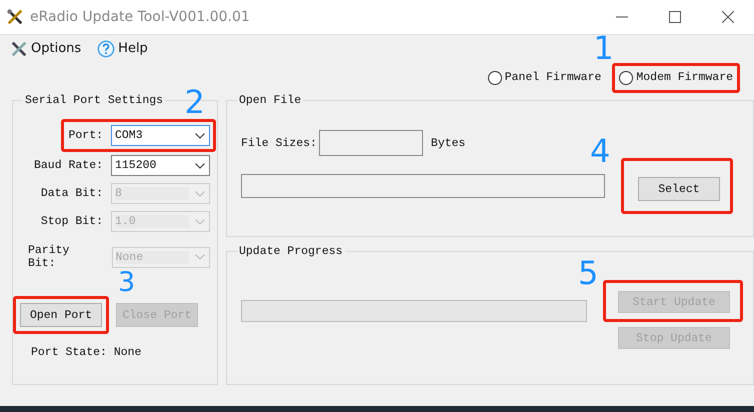 The height and width of the screenshot is (412, 754). Describe the element at coordinates (49, 257) in the screenshot. I see `field-label: Parity Bit:` at that location.